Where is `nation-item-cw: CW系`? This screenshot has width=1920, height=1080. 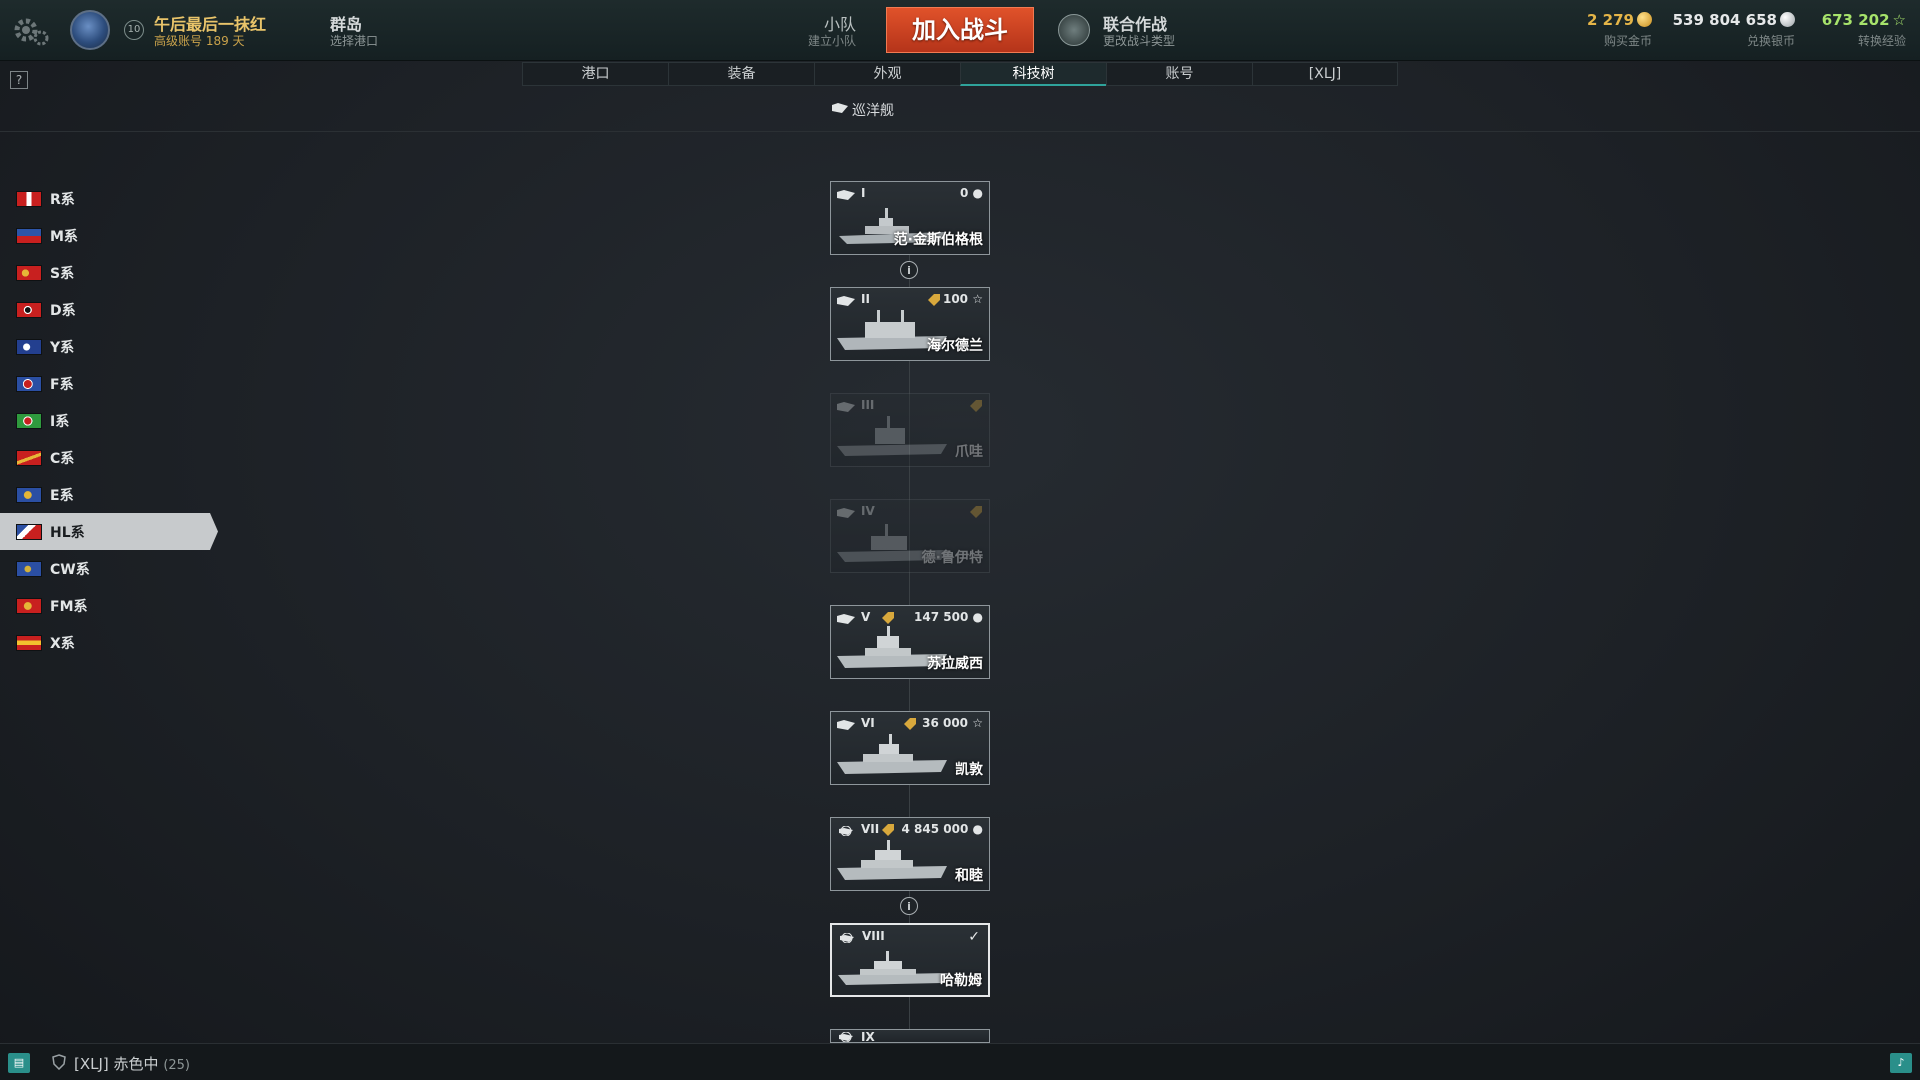
nation-item-cw: CW系 is located at coordinates (109, 568).